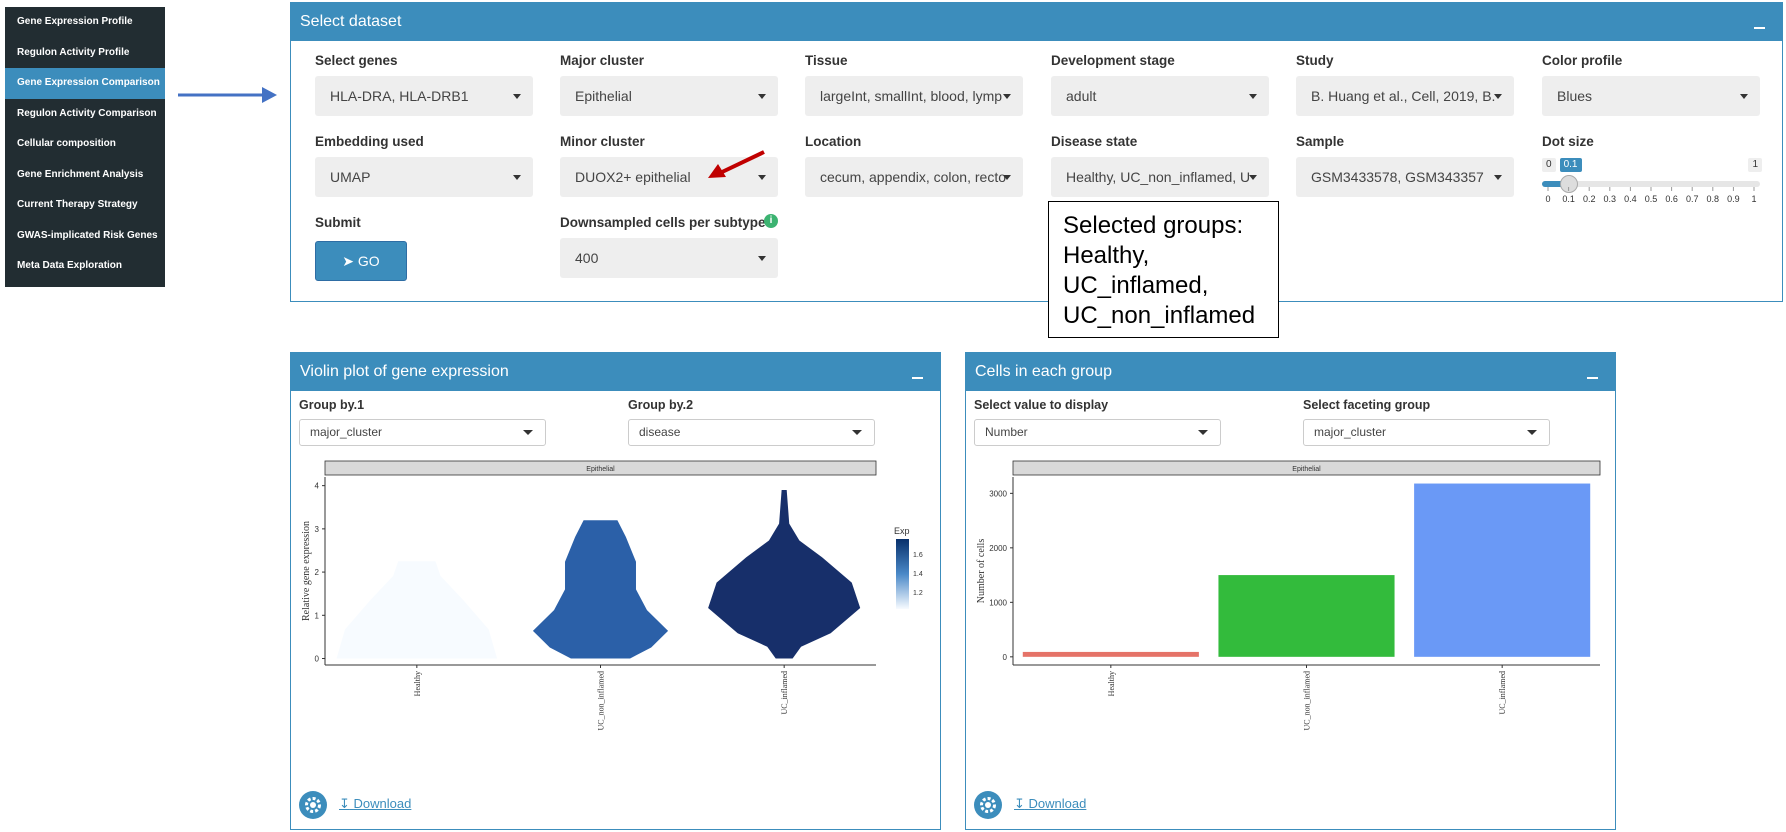 This screenshot has height=832, width=1786. Describe the element at coordinates (833, 141) in the screenshot. I see `location-label: Location` at that location.